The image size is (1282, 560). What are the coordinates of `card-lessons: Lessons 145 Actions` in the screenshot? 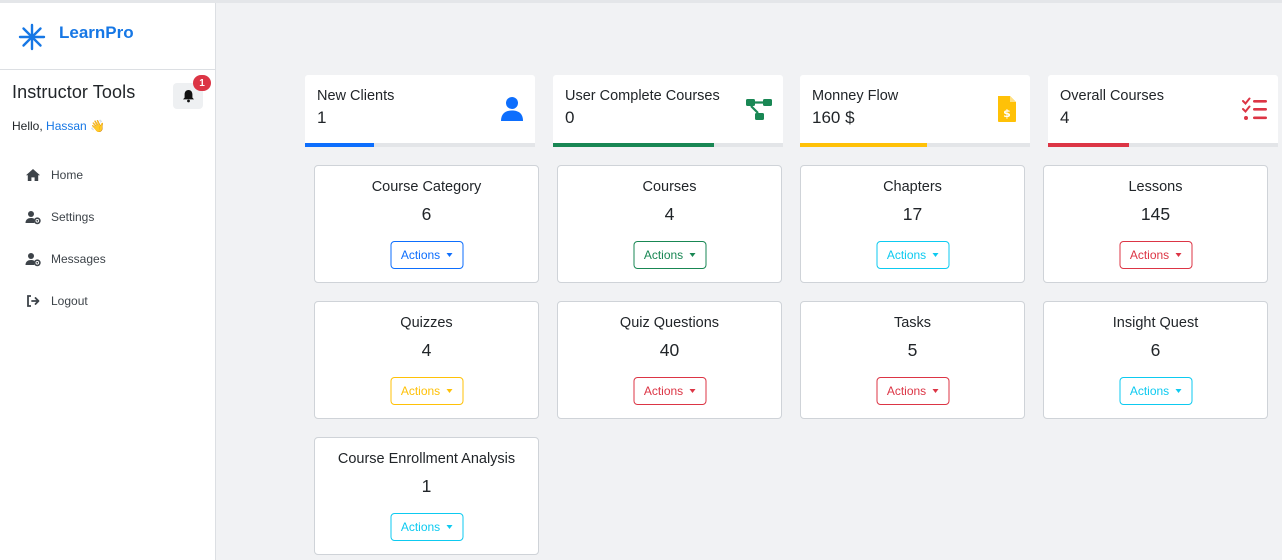 It's located at (1155, 224).